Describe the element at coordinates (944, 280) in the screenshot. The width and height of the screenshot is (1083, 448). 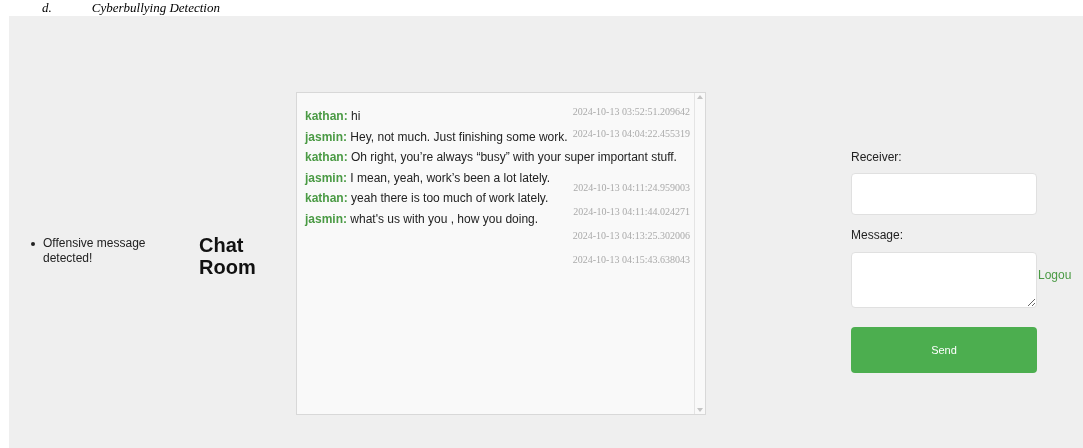
I see `message-field` at that location.